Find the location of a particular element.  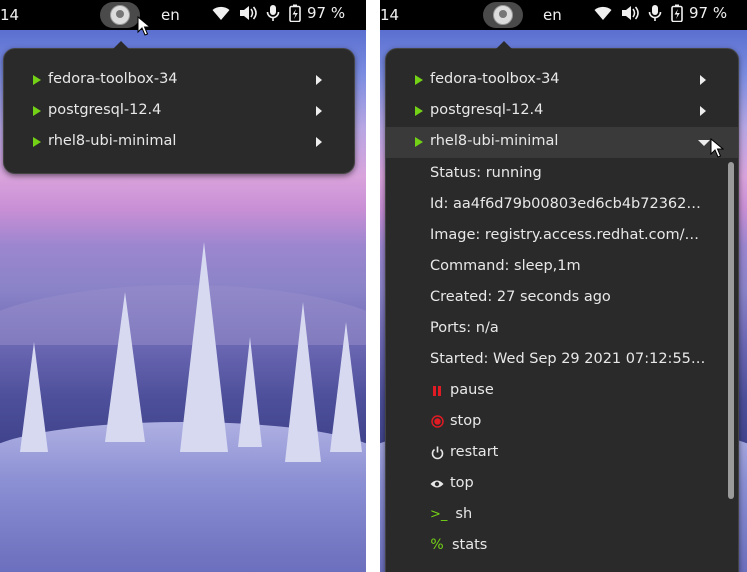

action-label: stats is located at coordinates (470, 545).